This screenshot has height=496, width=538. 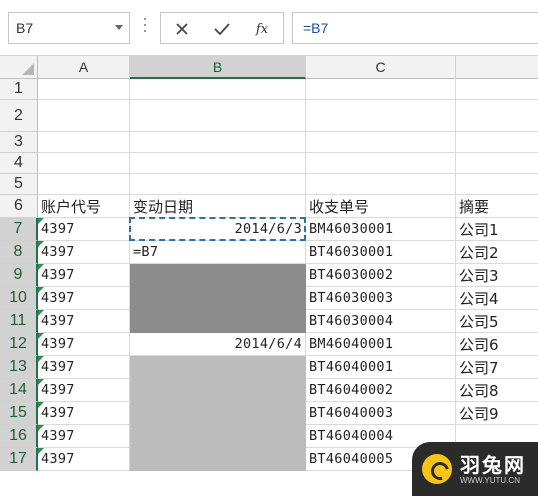 I want to click on cell-c13: BT46040001, so click(x=381, y=367).